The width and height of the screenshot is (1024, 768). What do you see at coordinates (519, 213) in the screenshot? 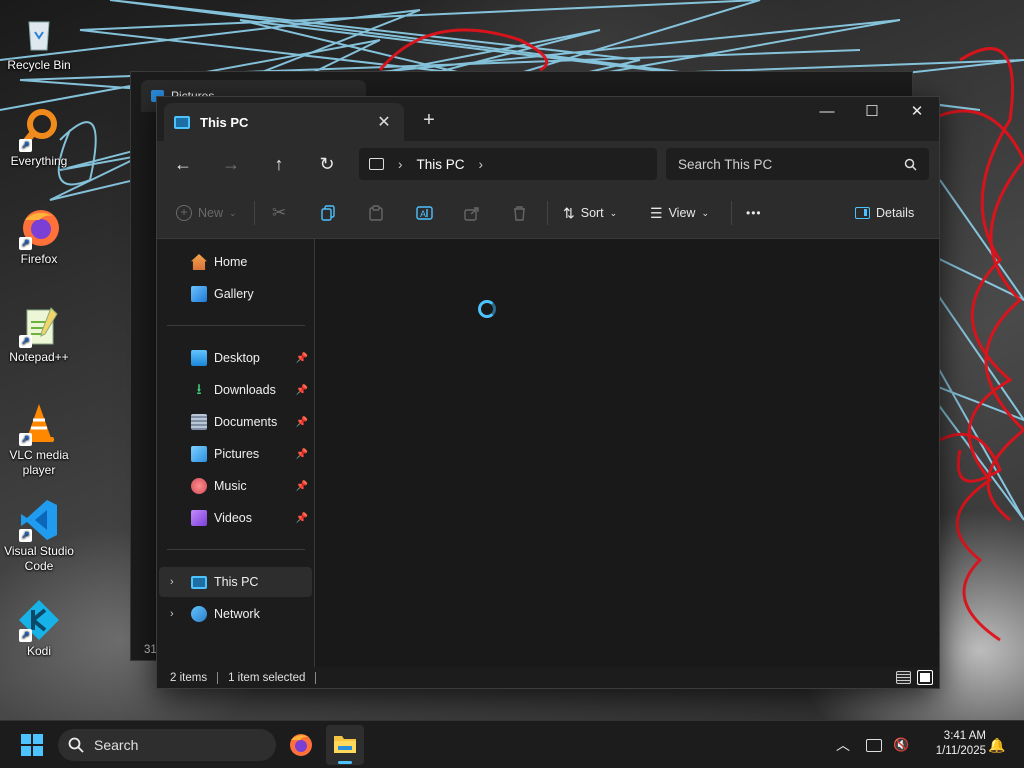
I see `delete-trash-icon` at bounding box center [519, 213].